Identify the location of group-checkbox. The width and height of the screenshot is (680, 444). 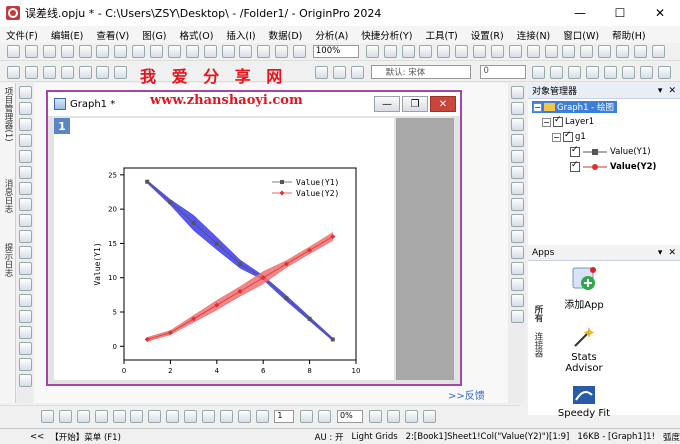
(568, 136).